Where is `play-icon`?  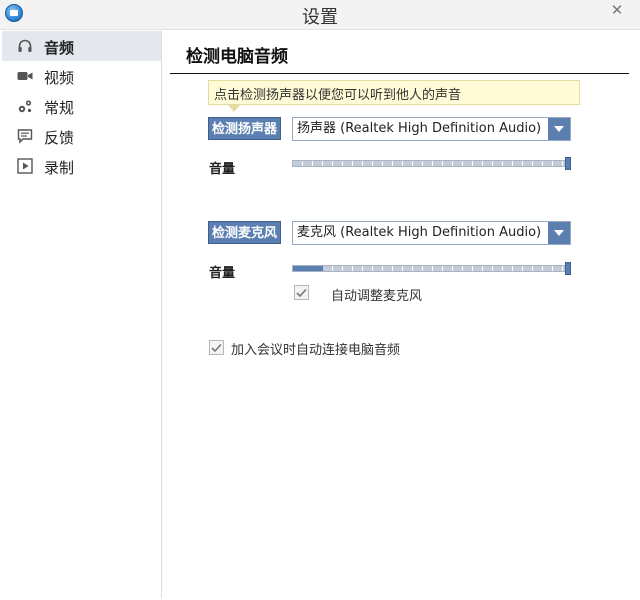
play-icon is located at coordinates (25, 166).